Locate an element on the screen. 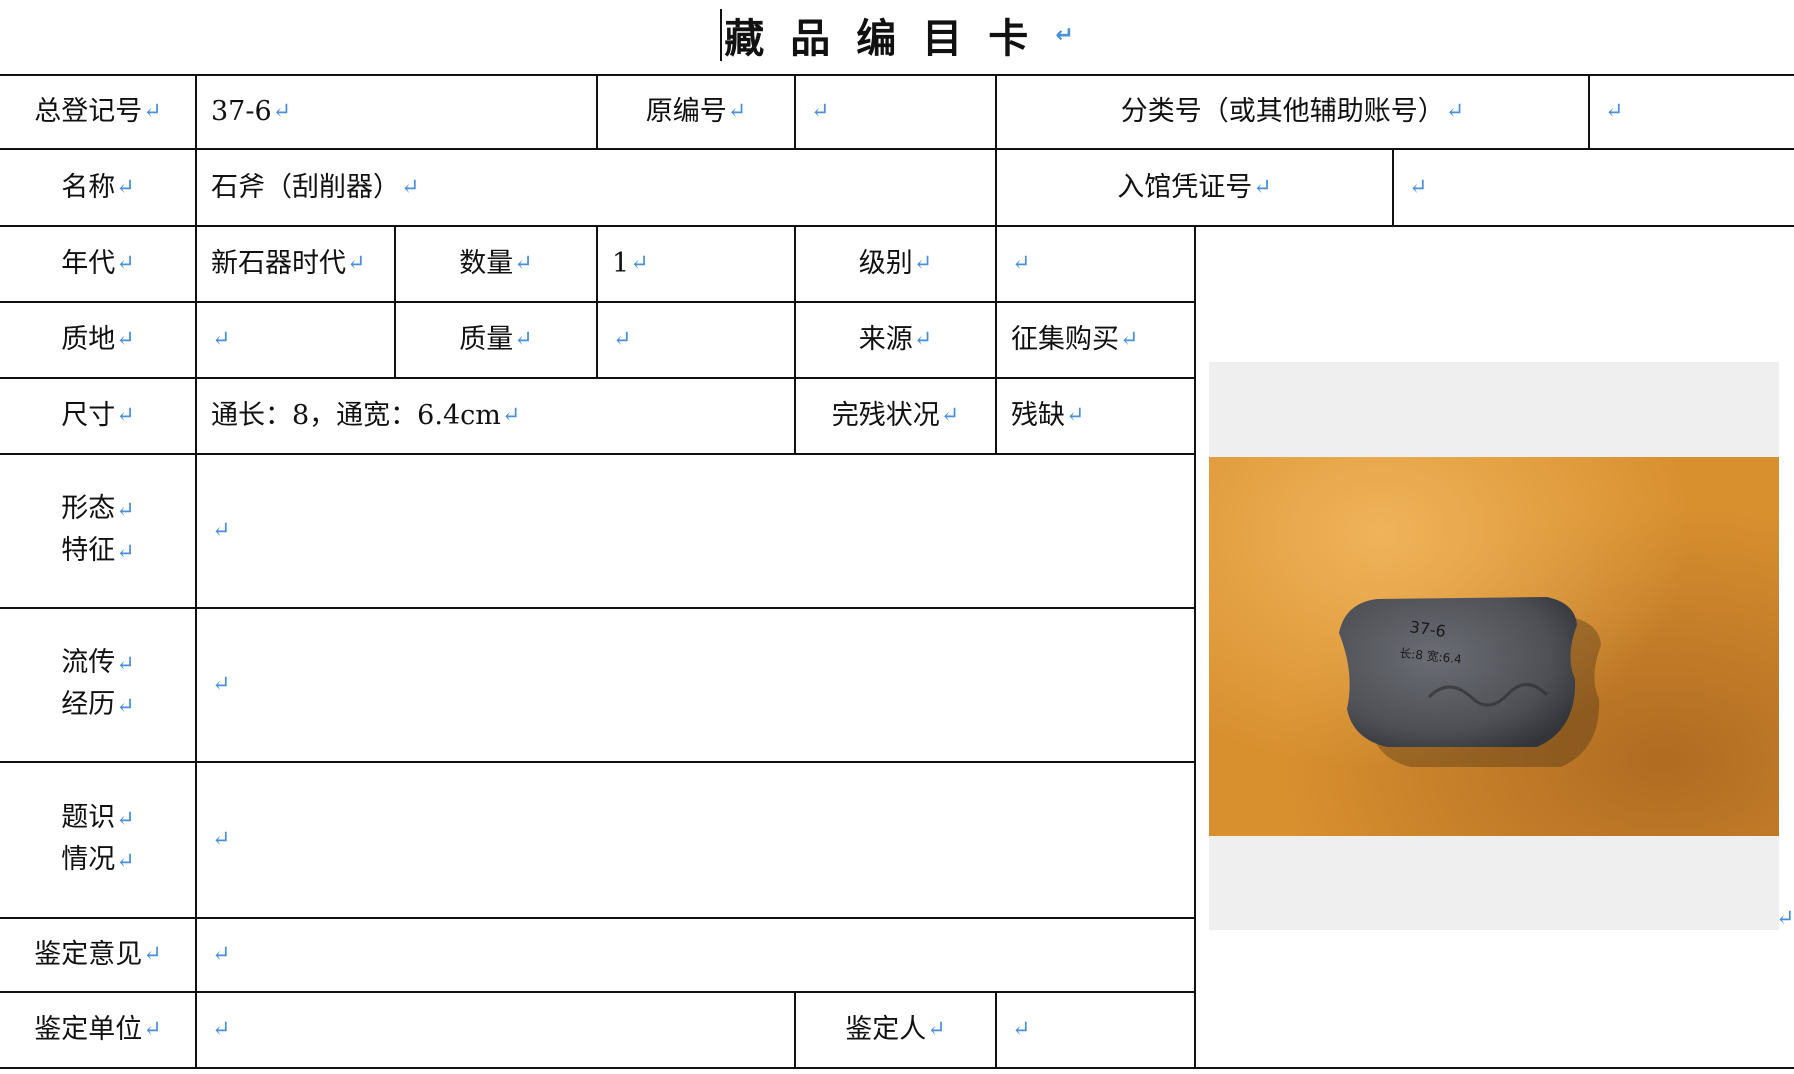 The width and height of the screenshot is (1794, 1074). appraiser-value: ↵ is located at coordinates (1095, 1030).